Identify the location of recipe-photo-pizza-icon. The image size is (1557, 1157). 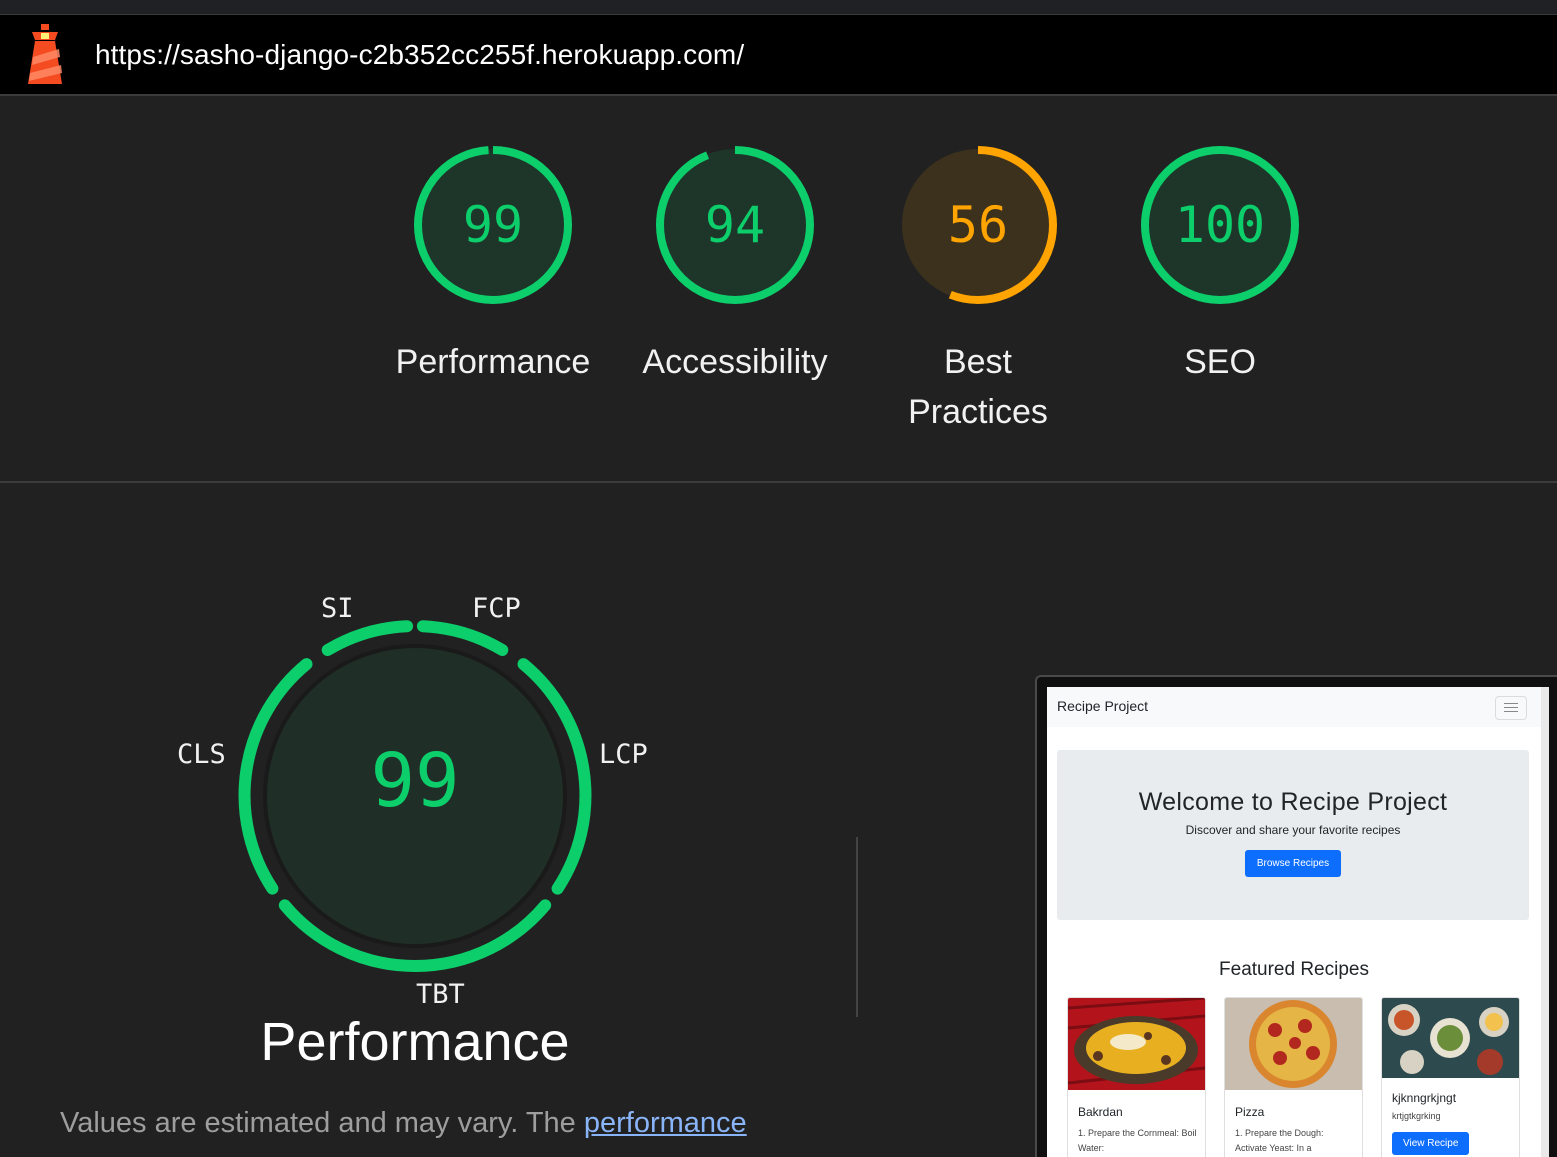
(1293, 1044).